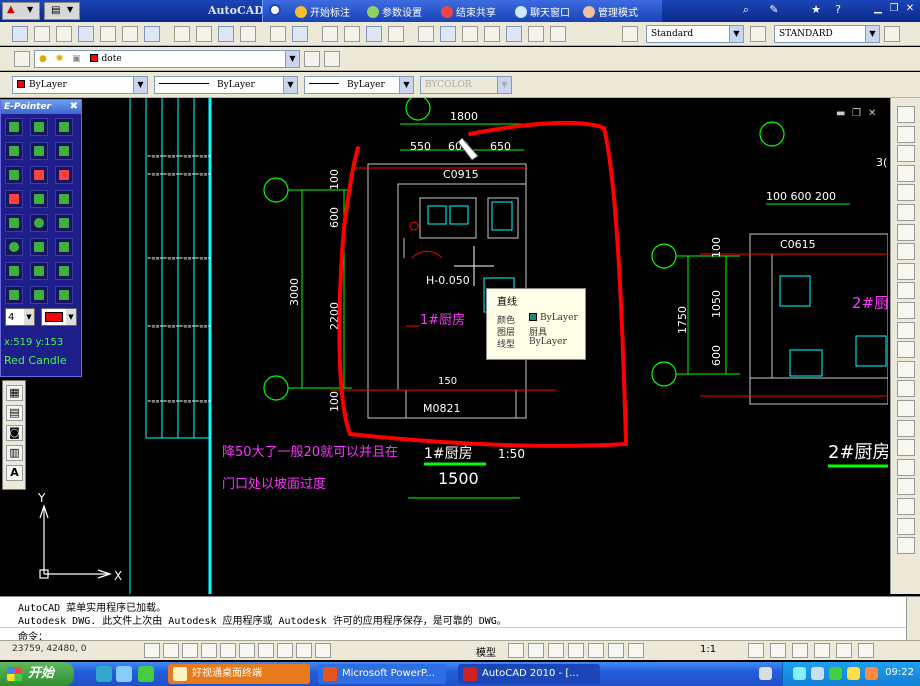 Image resolution: width=920 pixels, height=686 pixels. What do you see at coordinates (396, 34) in the screenshot?
I see `zoom-previous-icon` at bounding box center [396, 34].